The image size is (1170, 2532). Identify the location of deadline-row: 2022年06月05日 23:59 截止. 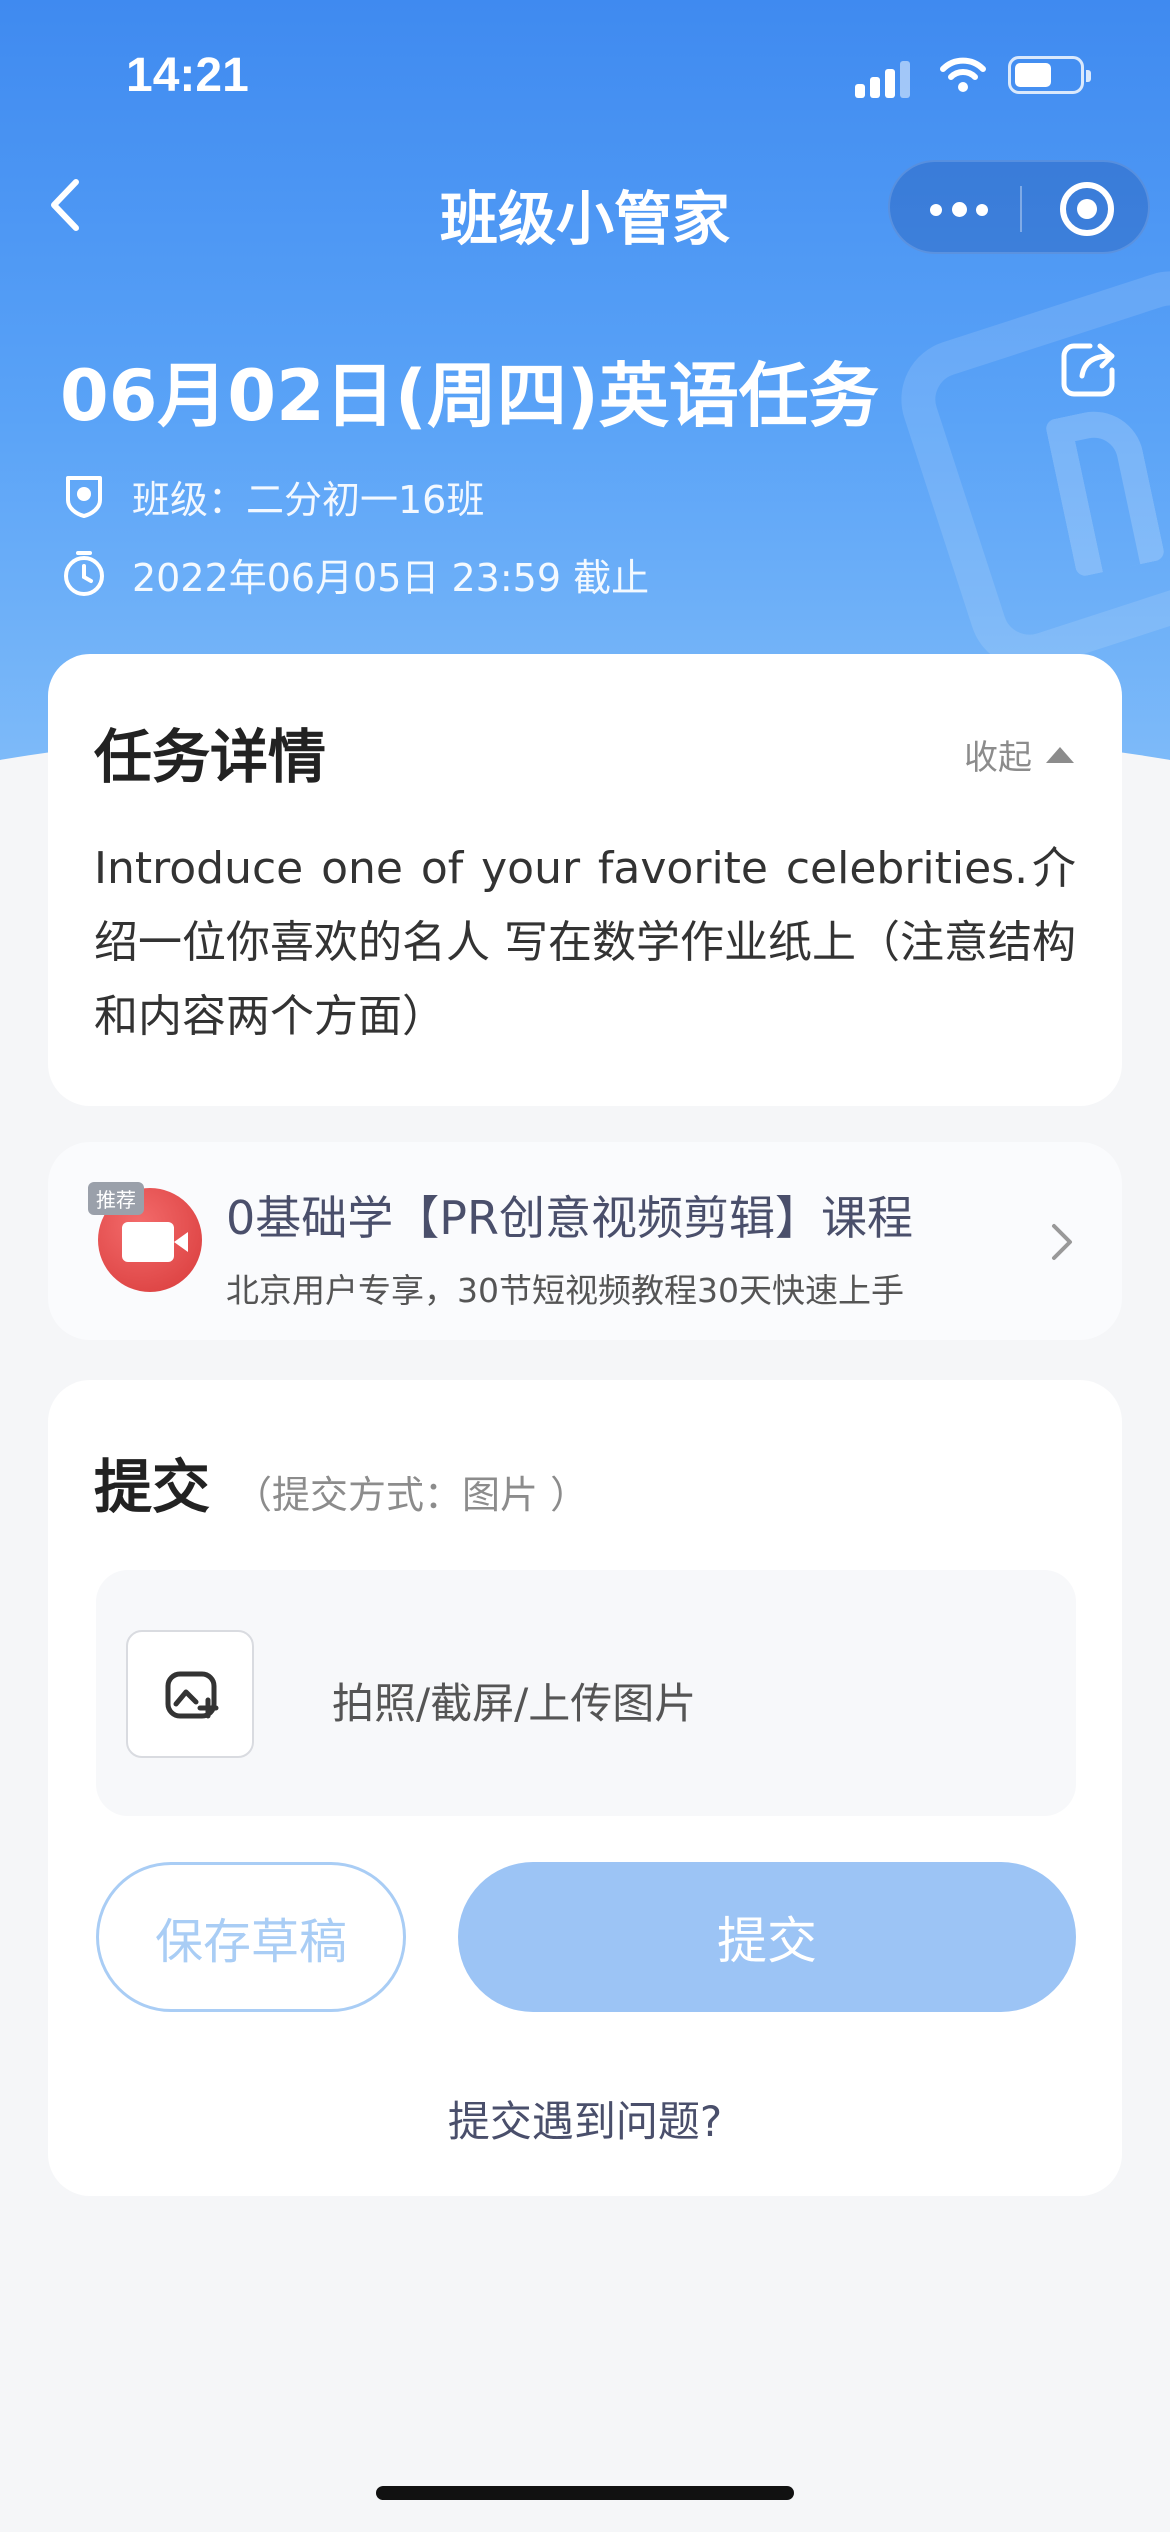
(354, 574).